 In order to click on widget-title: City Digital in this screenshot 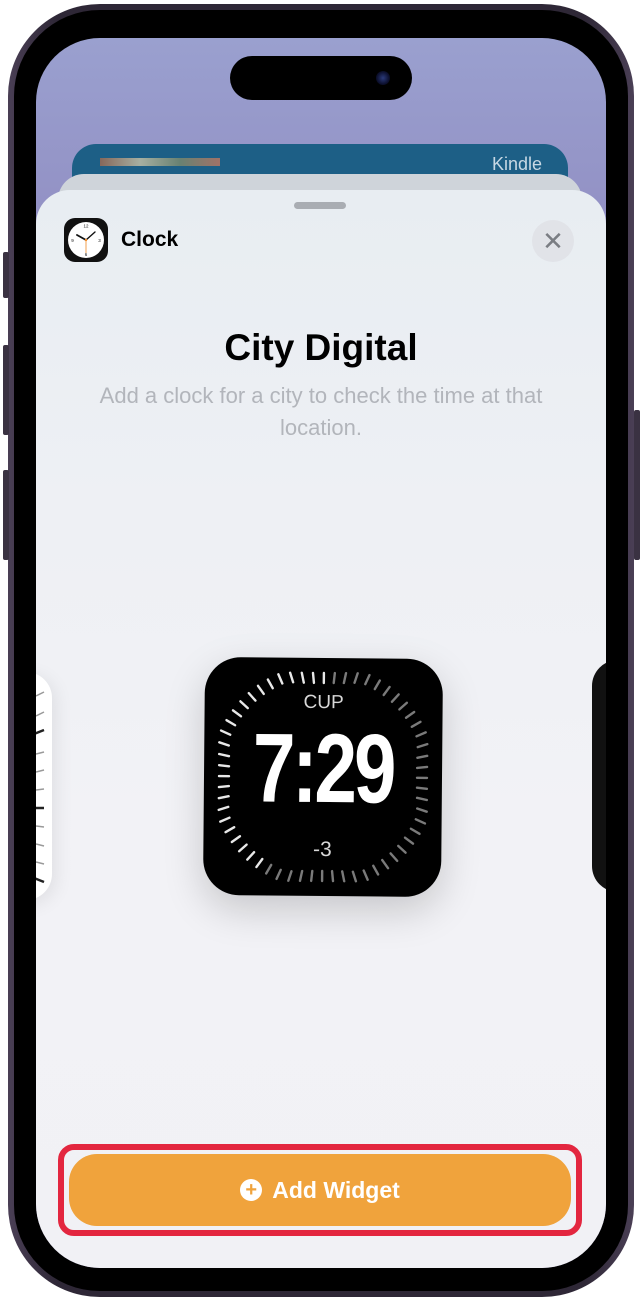, I will do `click(321, 347)`.